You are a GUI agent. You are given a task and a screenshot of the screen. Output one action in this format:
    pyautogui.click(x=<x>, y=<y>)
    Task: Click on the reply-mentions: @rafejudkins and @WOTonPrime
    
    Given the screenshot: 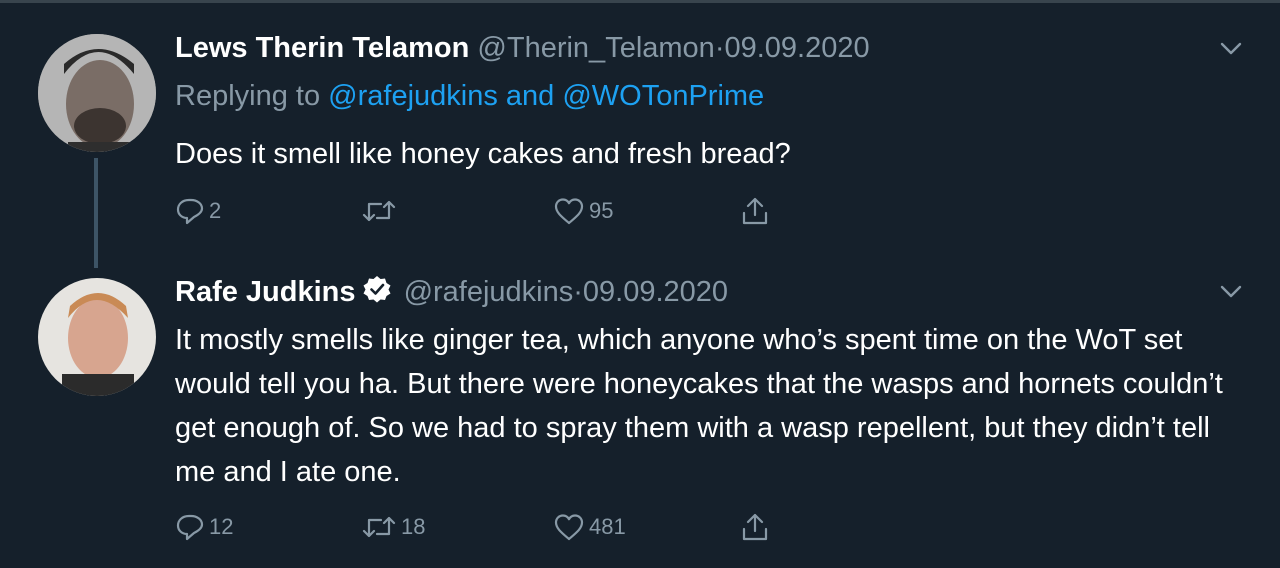 What is the action you would take?
    pyautogui.click(x=546, y=96)
    